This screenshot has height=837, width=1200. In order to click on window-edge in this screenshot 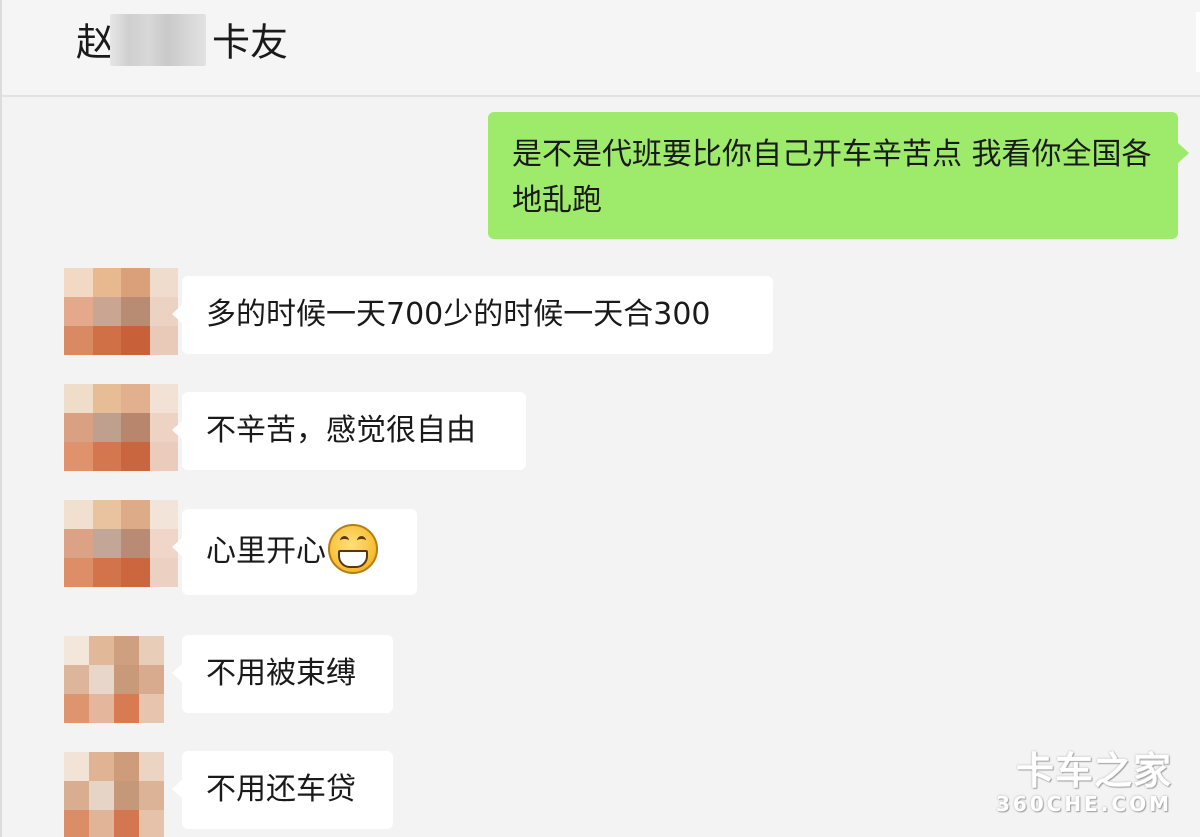, I will do `click(1198, 42)`.